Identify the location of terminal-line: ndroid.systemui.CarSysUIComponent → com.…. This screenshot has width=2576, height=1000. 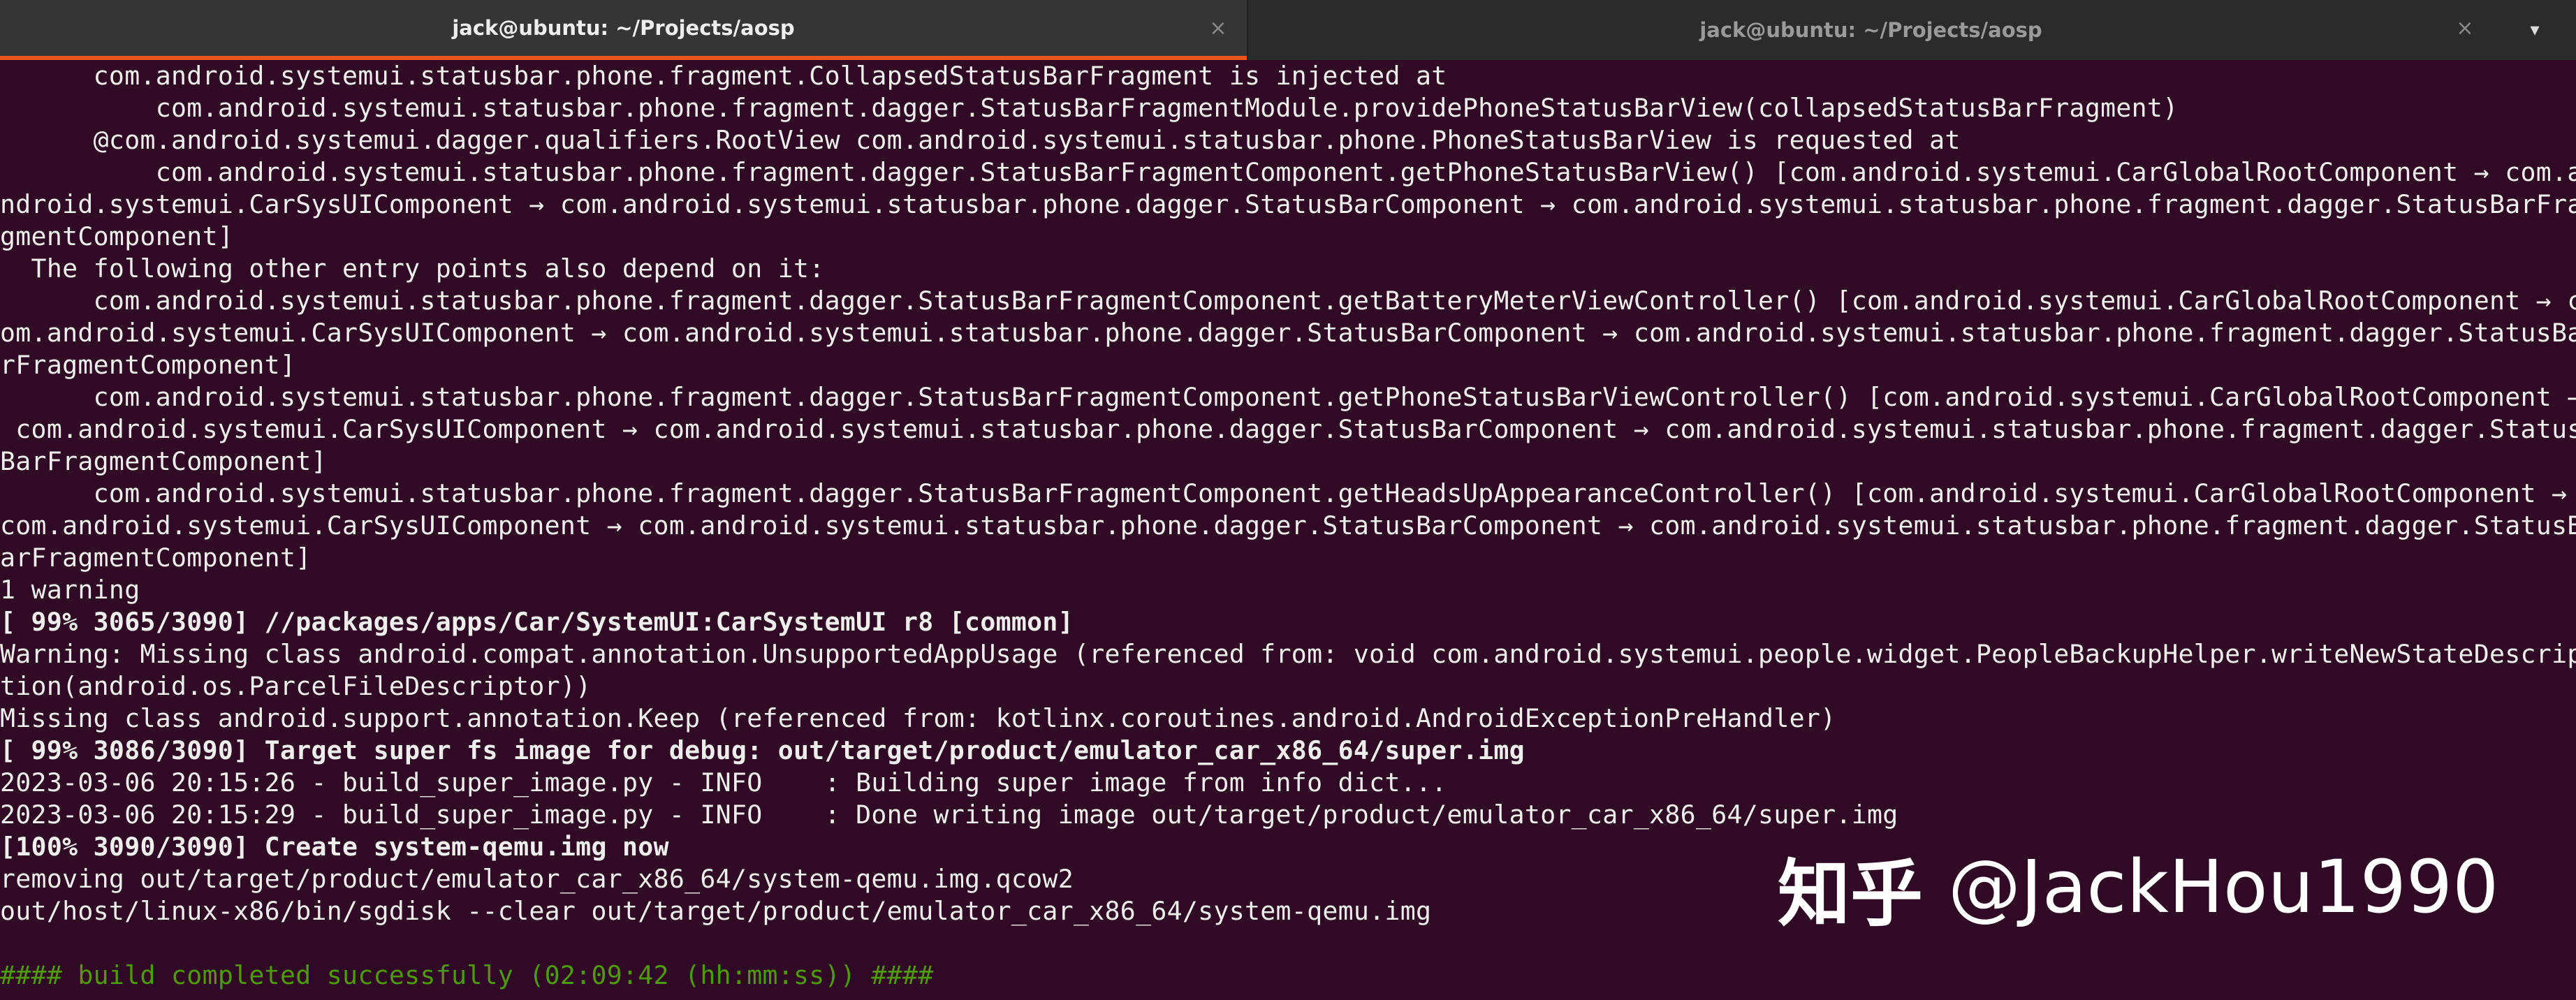
(1288, 204).